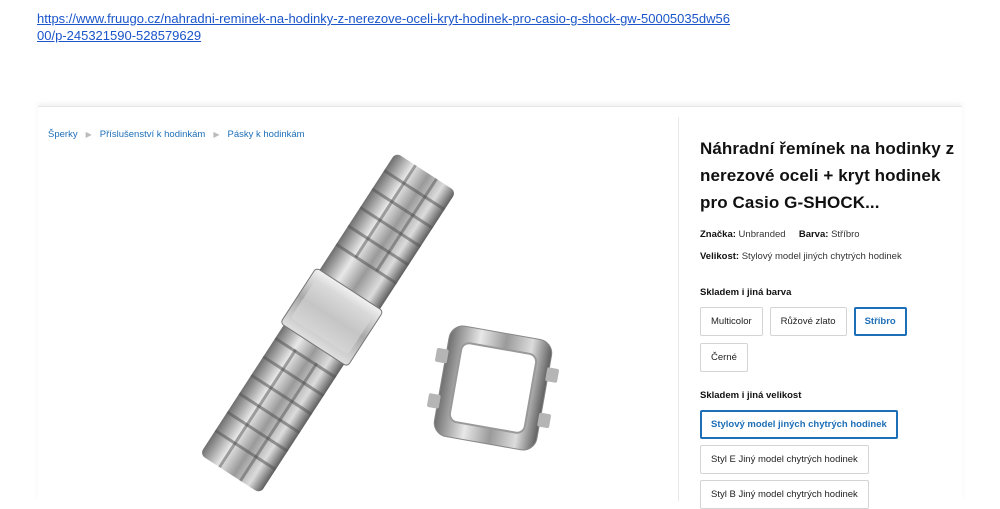 This screenshot has height=509, width=1000. What do you see at coordinates (845, 234) in the screenshot?
I see `color-value: Stříbro` at bounding box center [845, 234].